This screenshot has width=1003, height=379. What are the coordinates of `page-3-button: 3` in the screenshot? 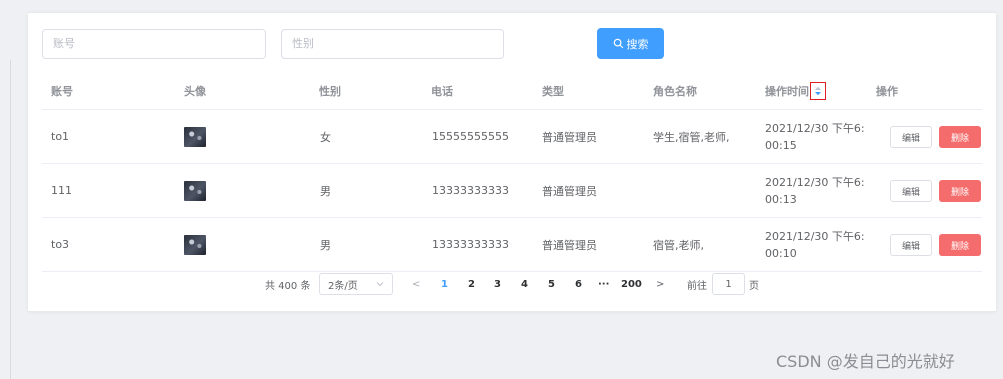 It's located at (497, 284).